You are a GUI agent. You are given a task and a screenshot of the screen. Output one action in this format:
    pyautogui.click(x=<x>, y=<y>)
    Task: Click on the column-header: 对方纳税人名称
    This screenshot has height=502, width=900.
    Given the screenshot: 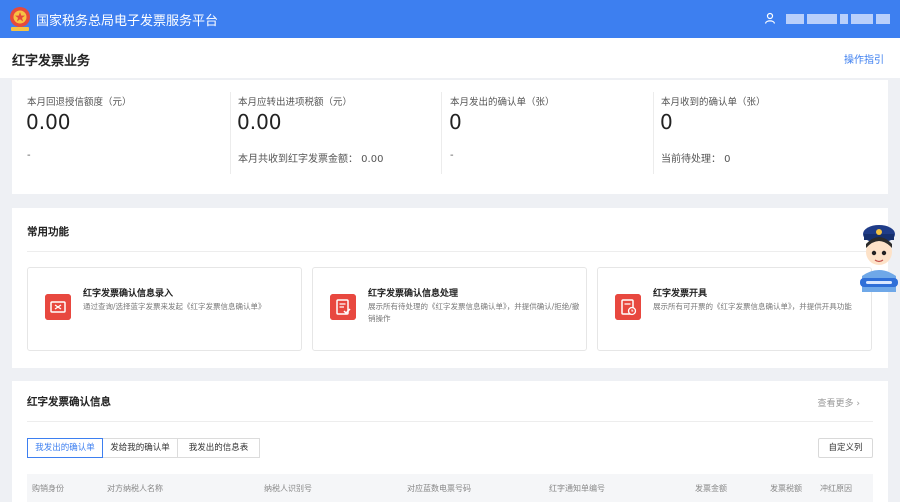 What is the action you would take?
    pyautogui.click(x=135, y=488)
    